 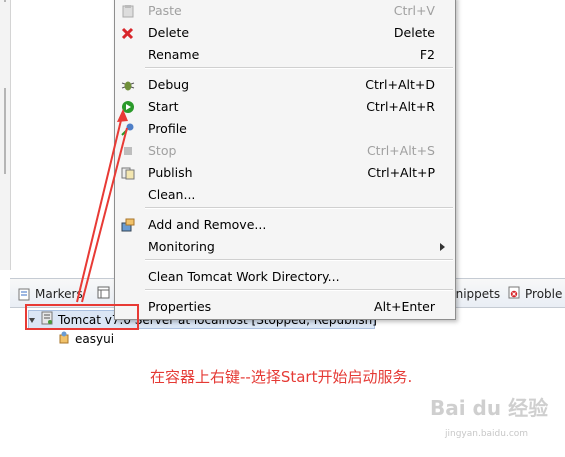 What do you see at coordinates (487, 434) in the screenshot?
I see `watermark-url: jingyan.baidu.com` at bounding box center [487, 434].